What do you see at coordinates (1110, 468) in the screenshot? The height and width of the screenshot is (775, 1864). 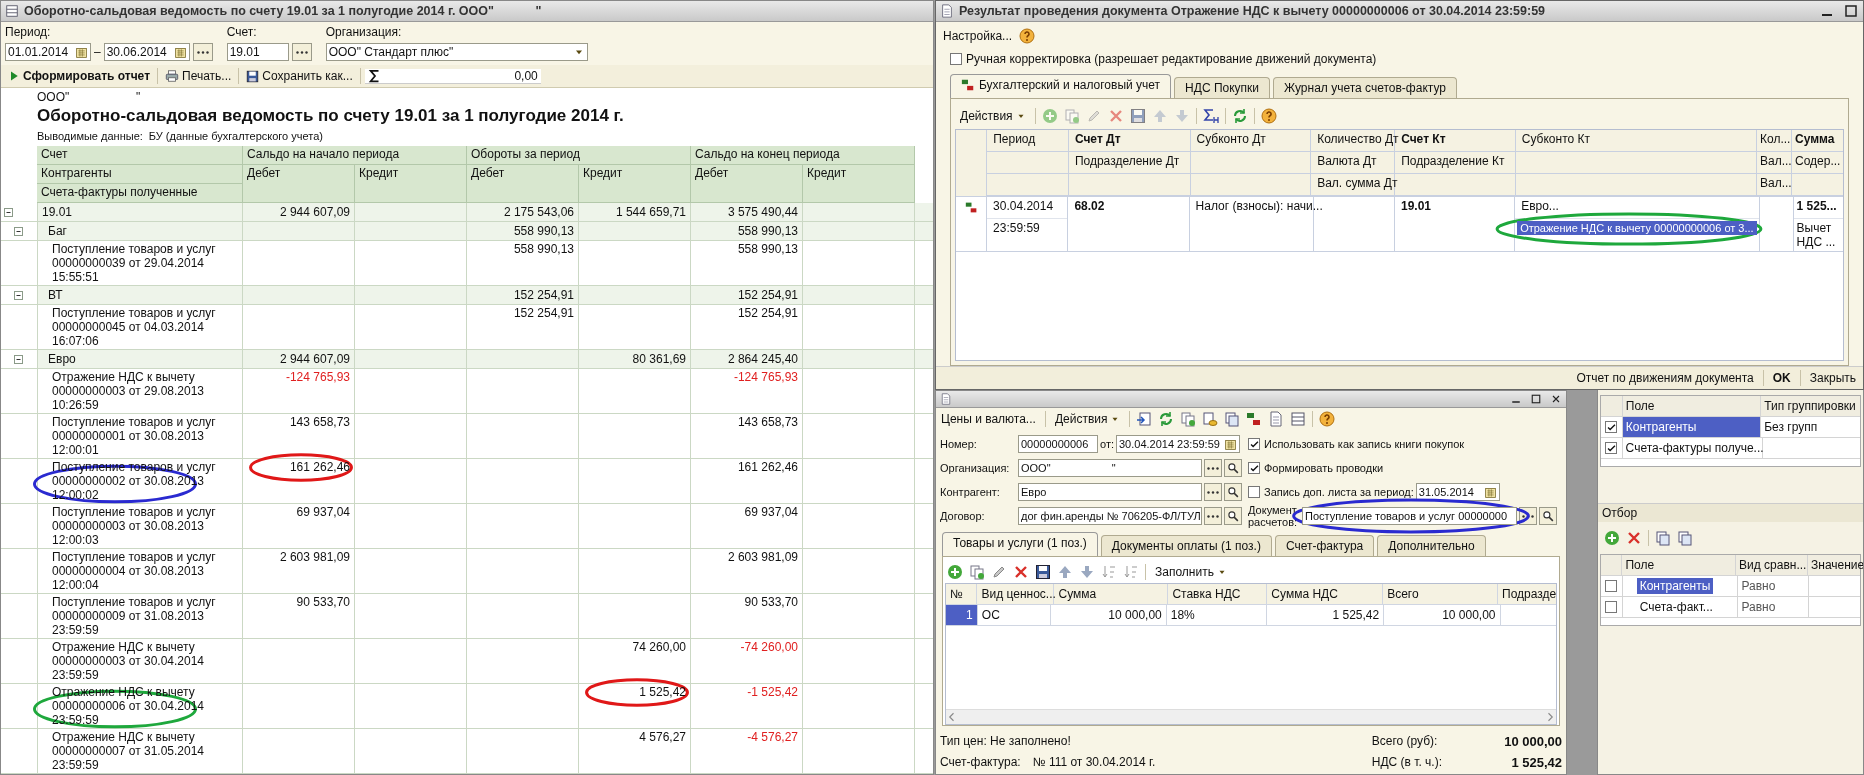 I see `input-field: ООО" "` at bounding box center [1110, 468].